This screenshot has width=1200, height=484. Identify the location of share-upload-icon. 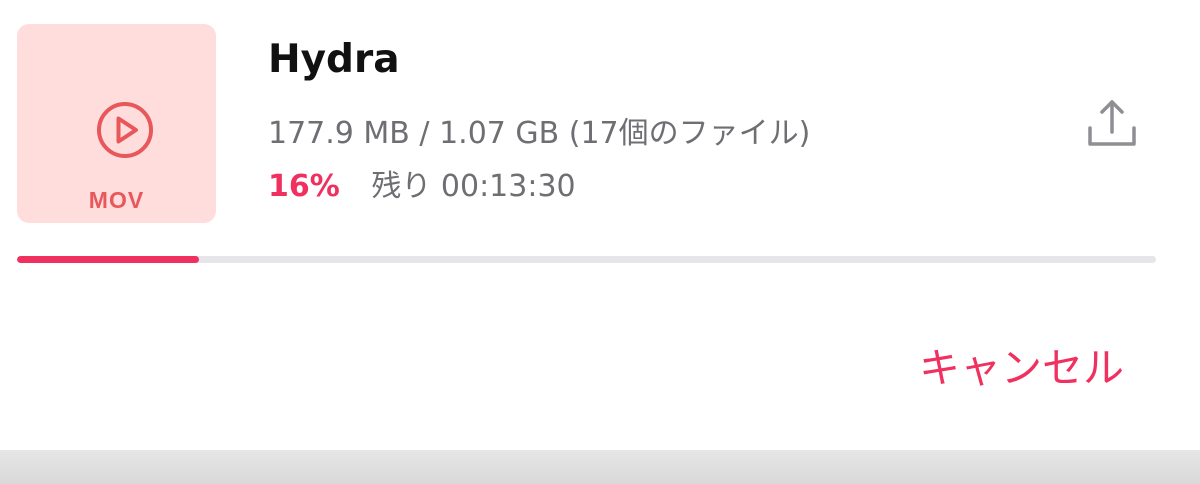
(1112, 123).